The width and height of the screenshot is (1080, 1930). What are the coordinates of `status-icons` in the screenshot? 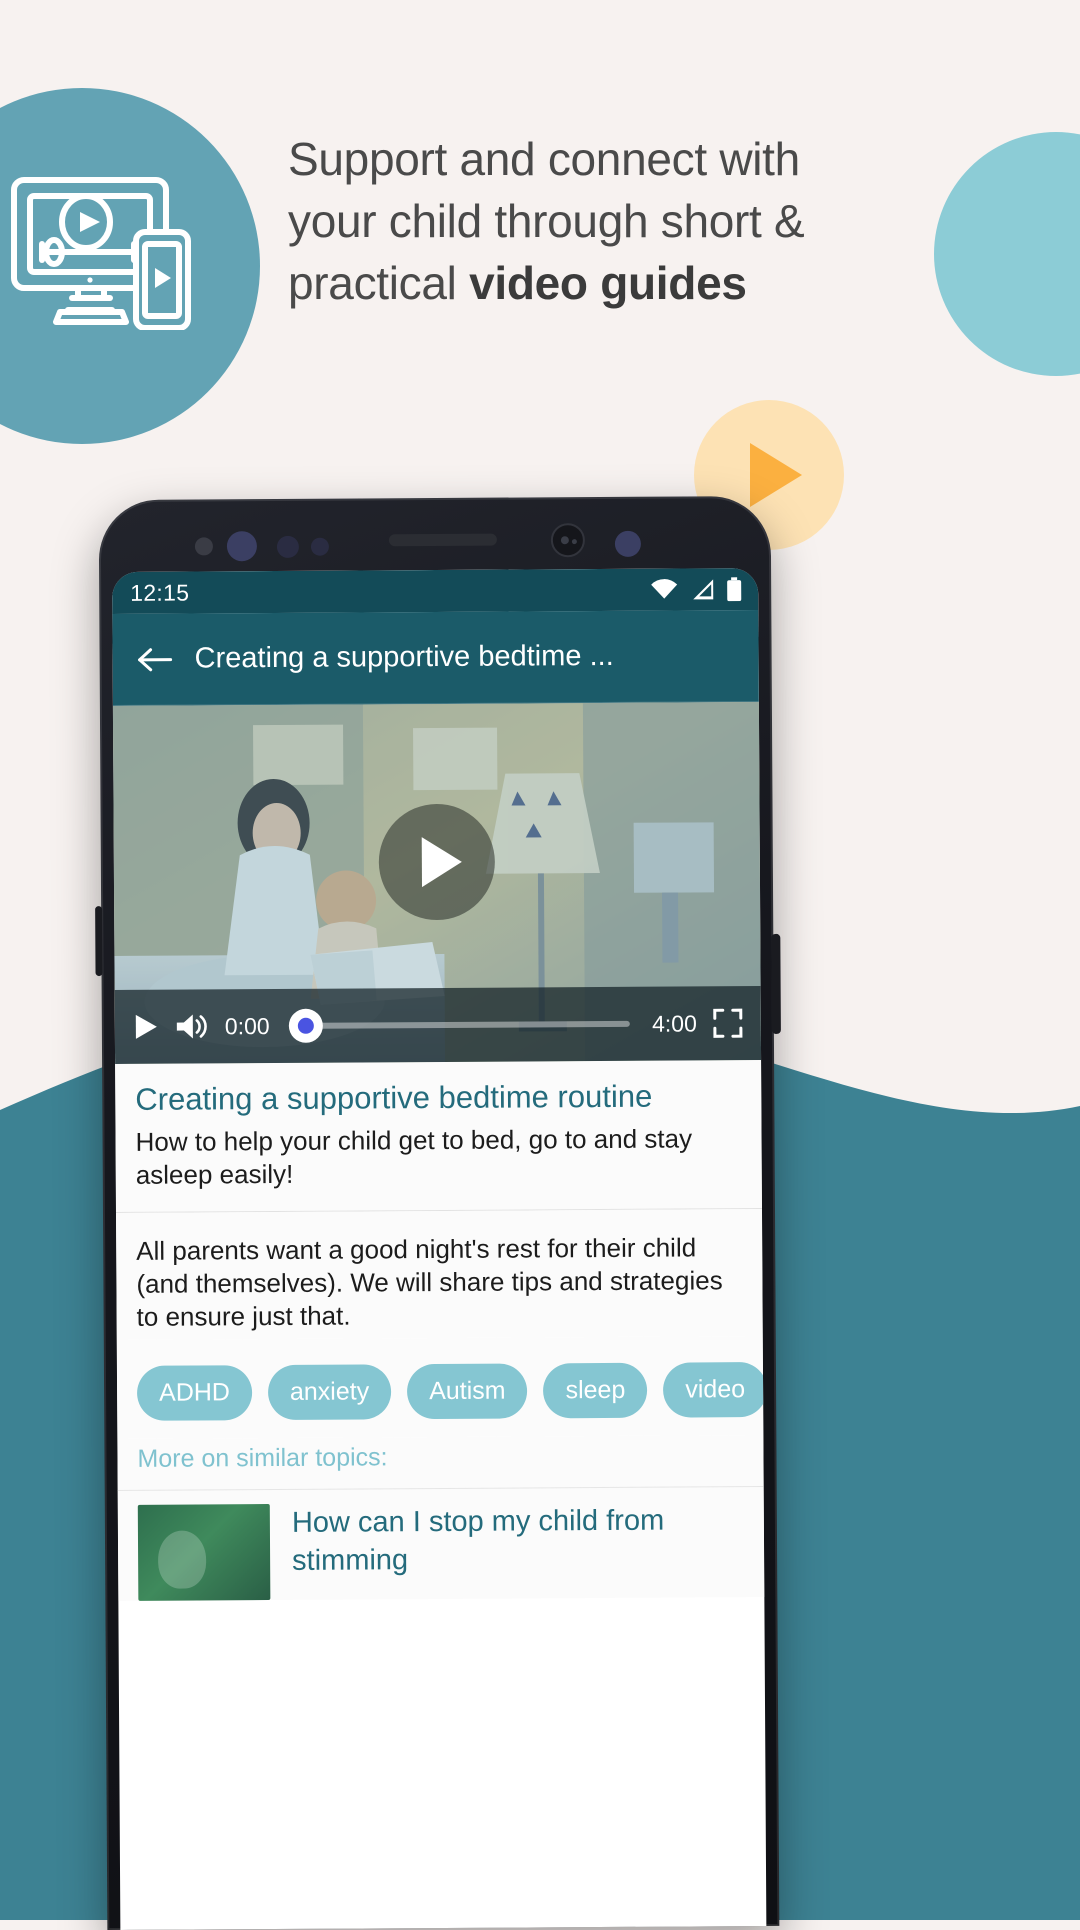 It's located at (696, 589).